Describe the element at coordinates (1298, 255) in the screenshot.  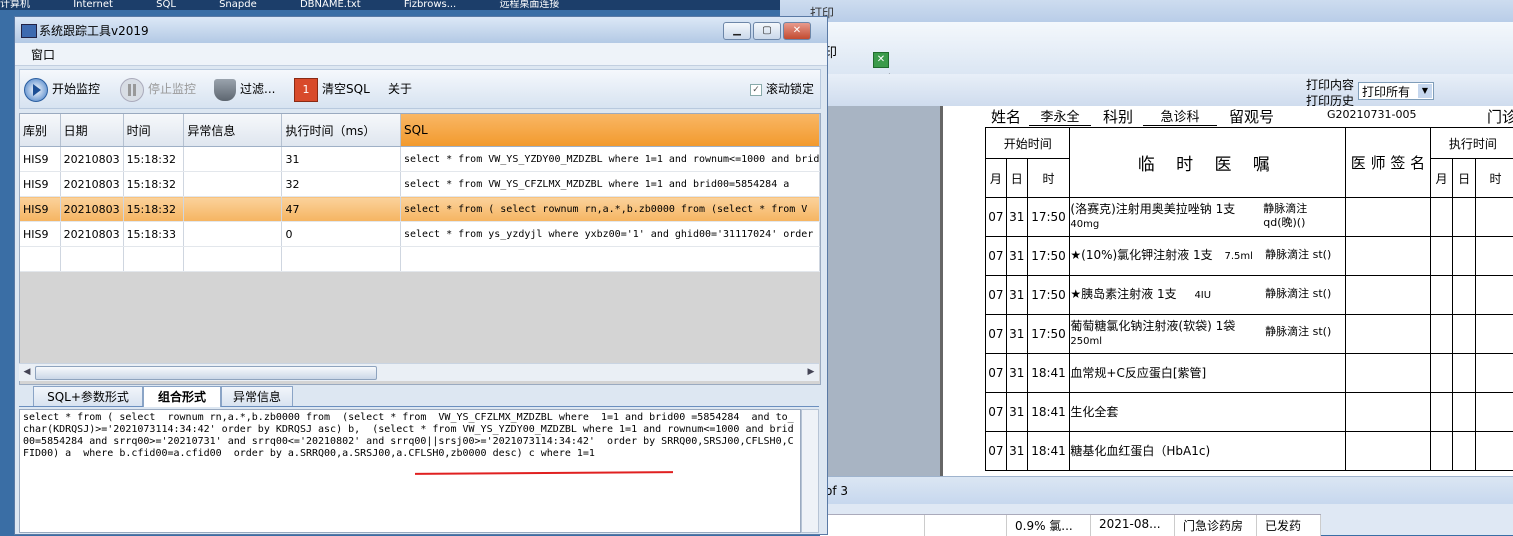
I see `order-route: 静脉滴注 st()` at that location.